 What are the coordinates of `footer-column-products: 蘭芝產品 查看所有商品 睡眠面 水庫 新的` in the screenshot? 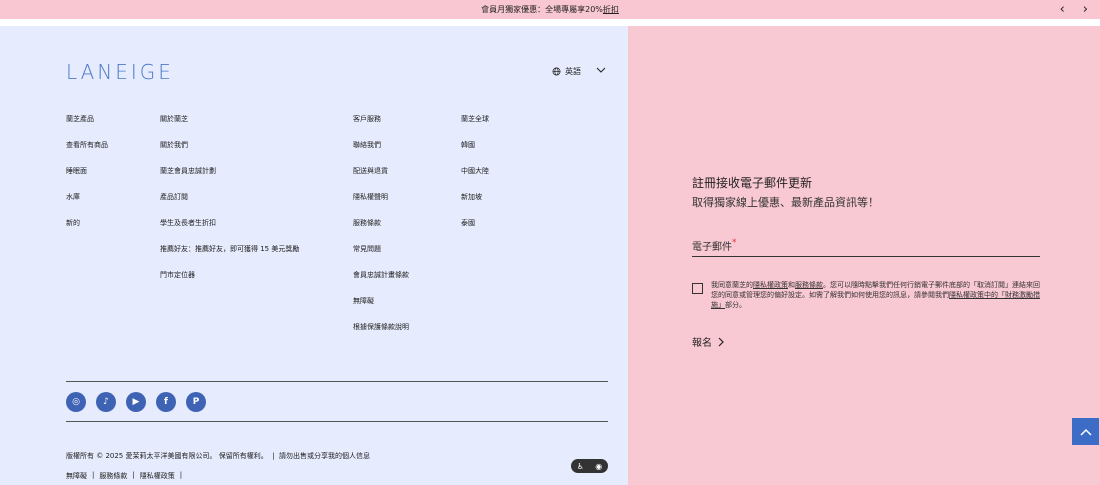 It's located at (87, 179).